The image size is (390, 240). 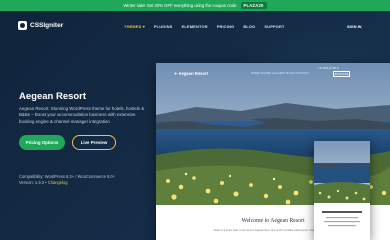 I want to click on promo-code-badge: PLAZA20, so click(x=253, y=5).